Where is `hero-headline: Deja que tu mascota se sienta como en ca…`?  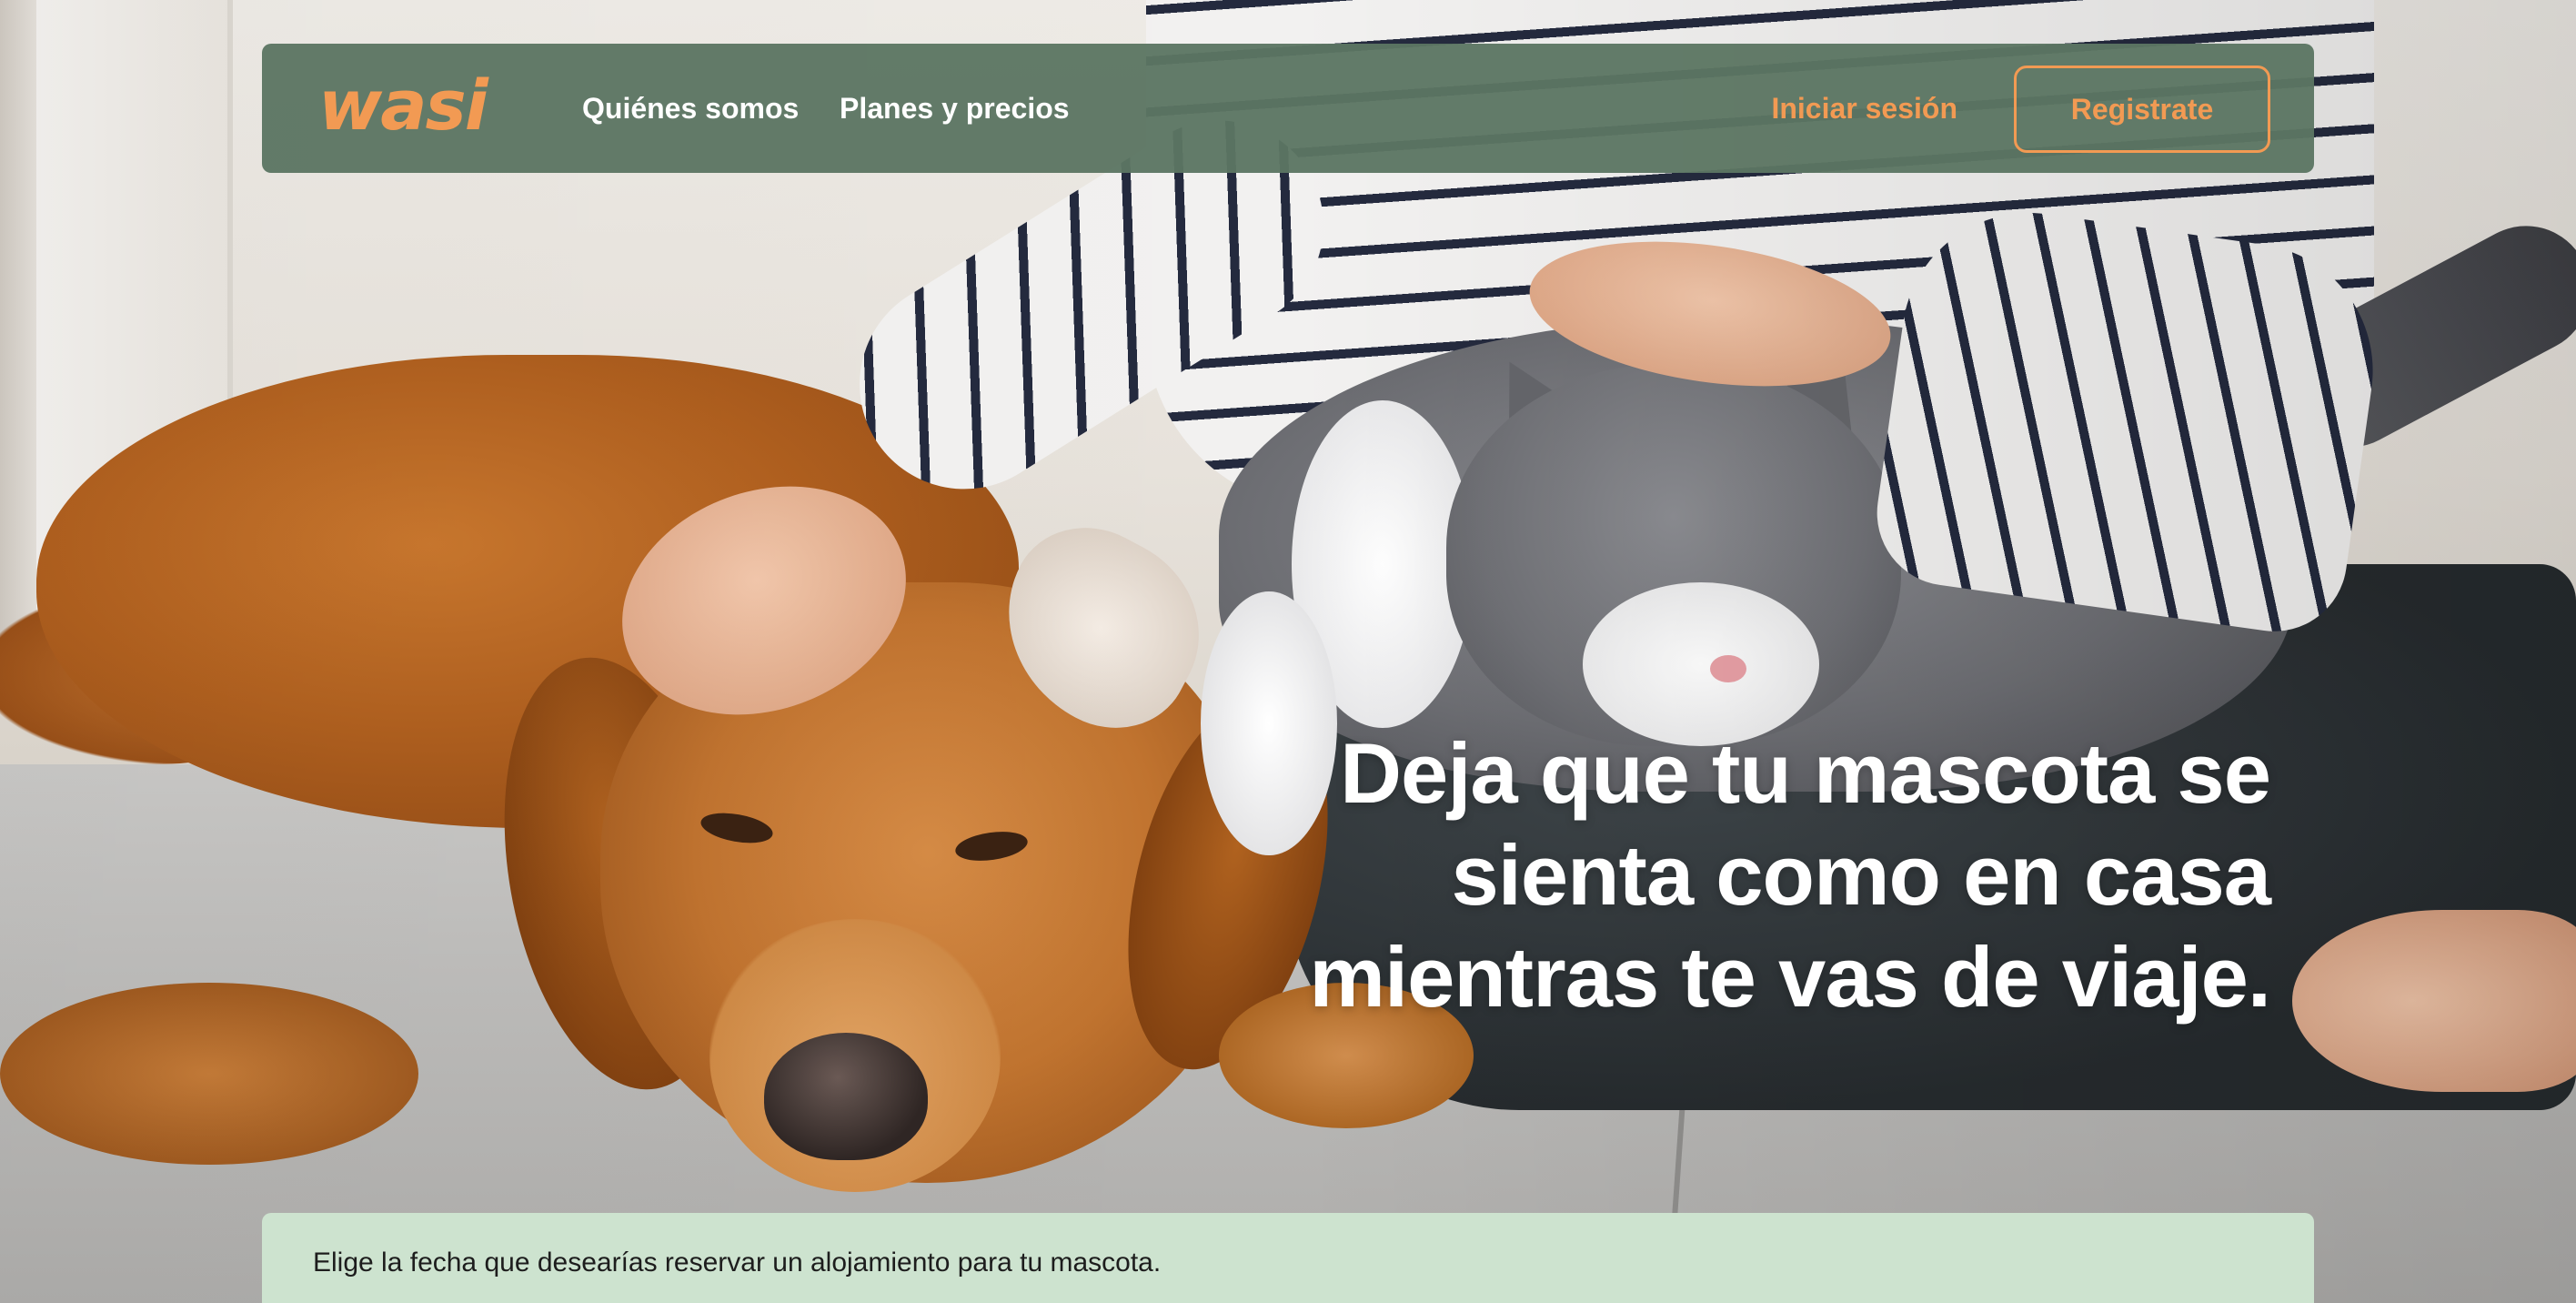 hero-headline: Deja que tu mascota se sienta como en ca… is located at coordinates (1770, 875).